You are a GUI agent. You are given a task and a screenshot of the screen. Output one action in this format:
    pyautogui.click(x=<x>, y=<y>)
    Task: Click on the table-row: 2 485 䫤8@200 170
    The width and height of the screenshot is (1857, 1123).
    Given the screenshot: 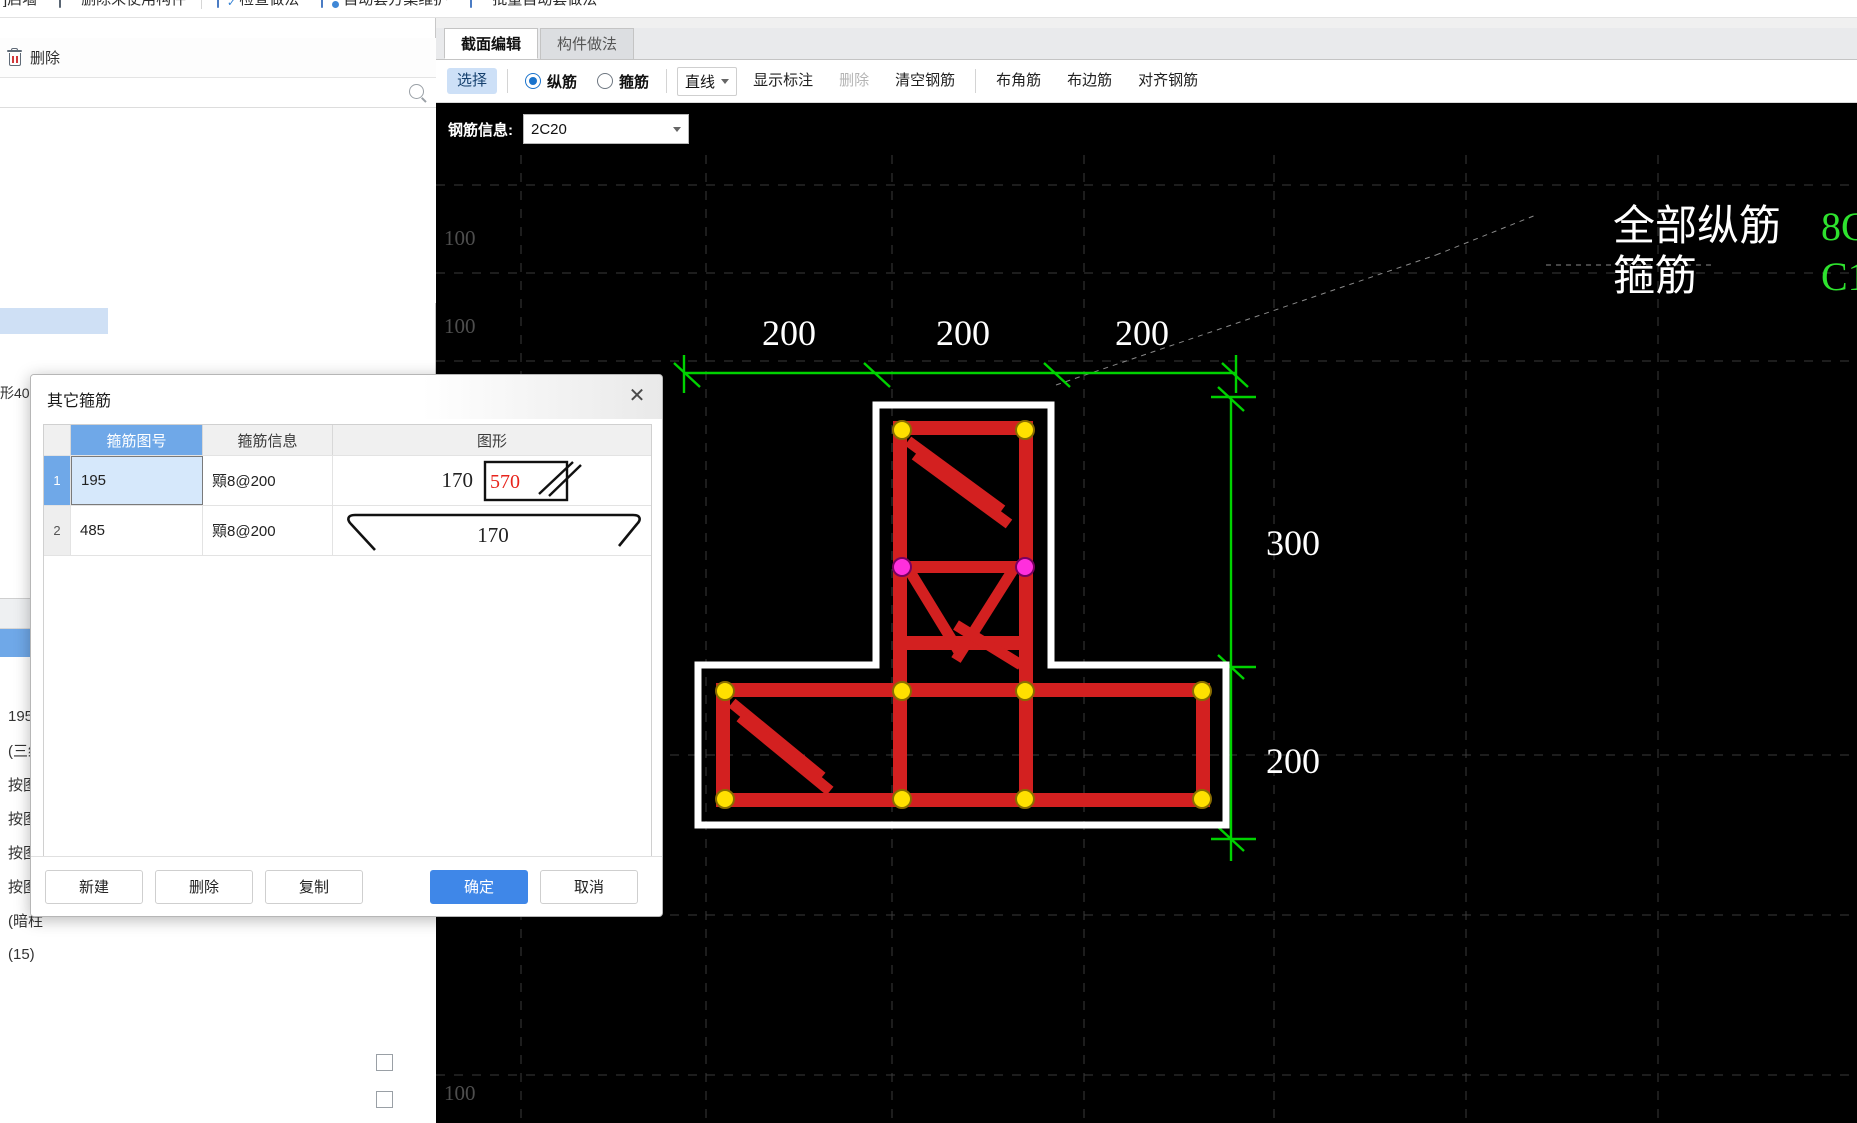 What is the action you would take?
    pyautogui.click(x=347, y=530)
    